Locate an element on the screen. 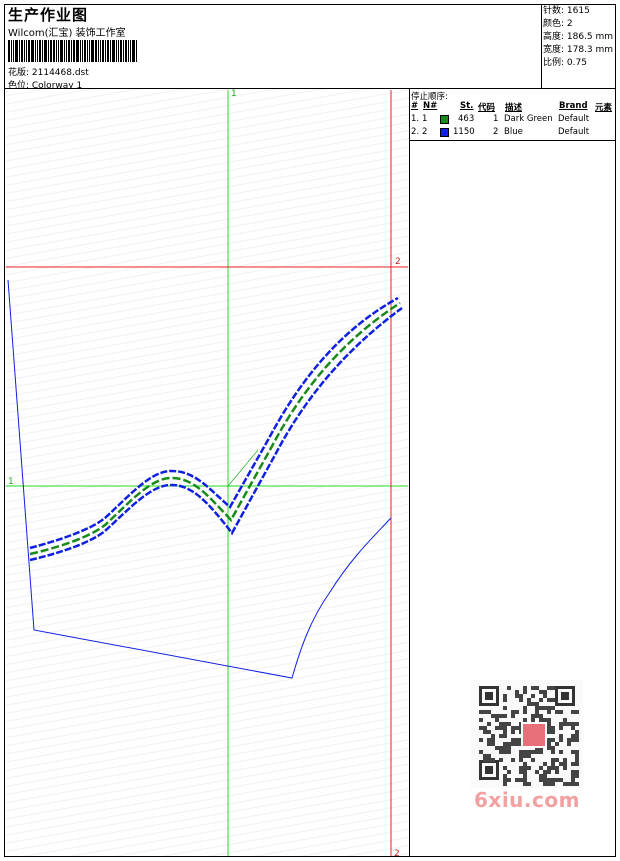  col-num: # is located at coordinates (415, 106).